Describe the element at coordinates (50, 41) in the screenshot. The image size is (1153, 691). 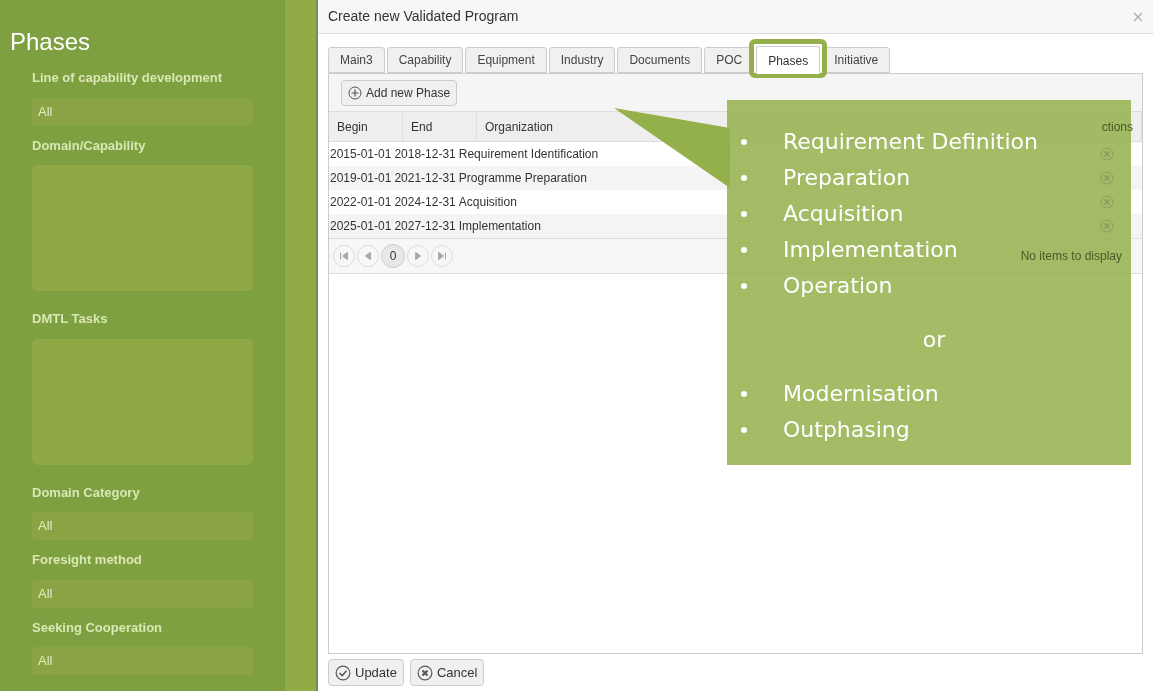
I see `panel-heading: Phases` at that location.